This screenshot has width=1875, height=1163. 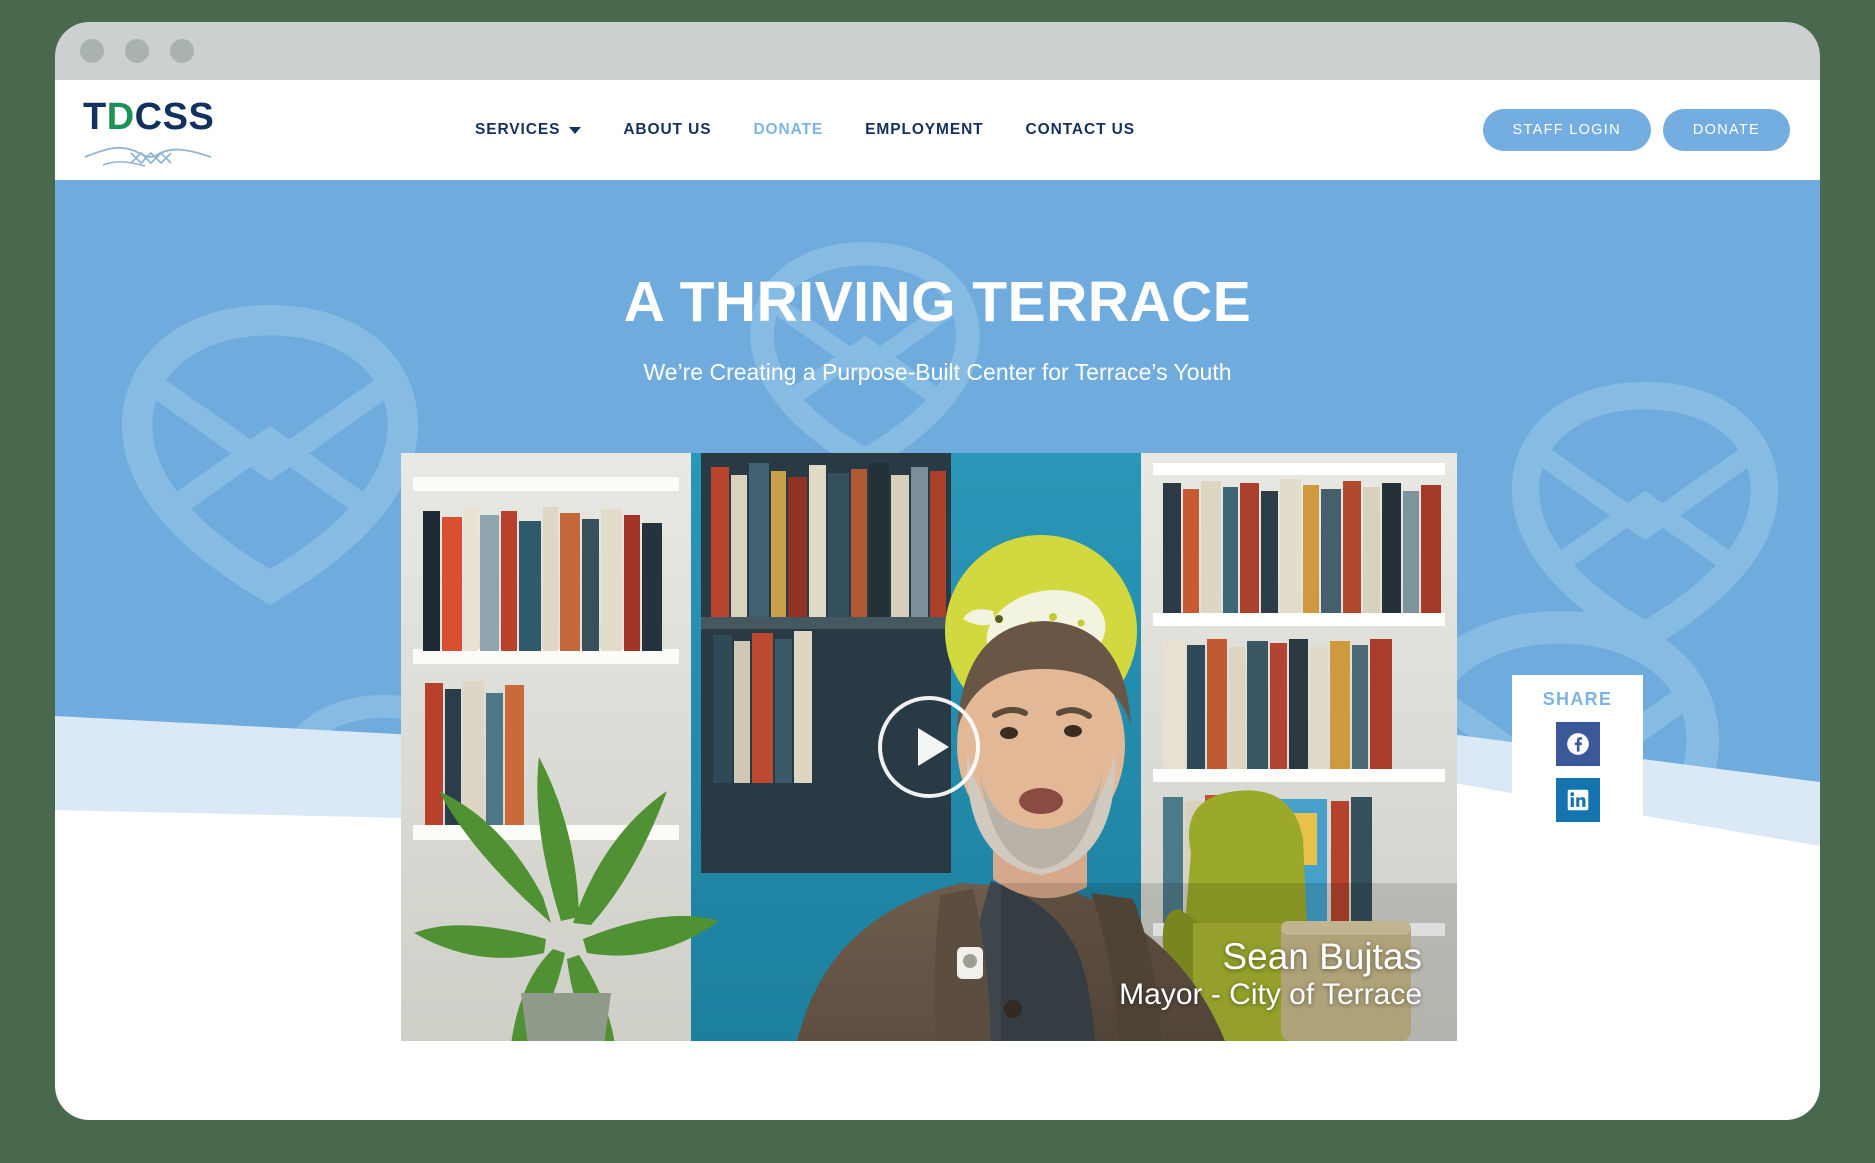 What do you see at coordinates (1566, 130) in the screenshot?
I see `staff-login-button: STAFF LOGIN` at bounding box center [1566, 130].